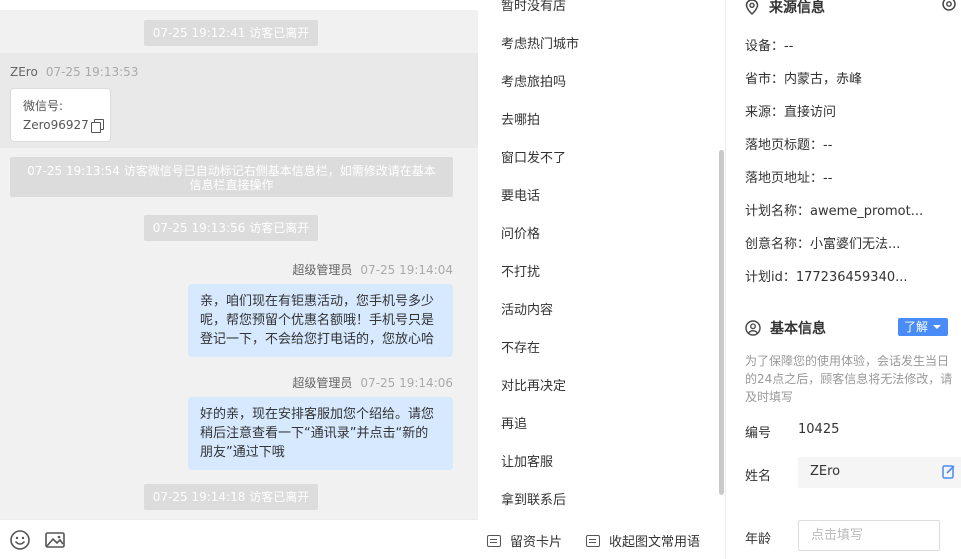 This screenshot has height=559, width=961. Describe the element at coordinates (533, 387) in the screenshot. I see `quick-reply-item: 对比再决定` at that location.